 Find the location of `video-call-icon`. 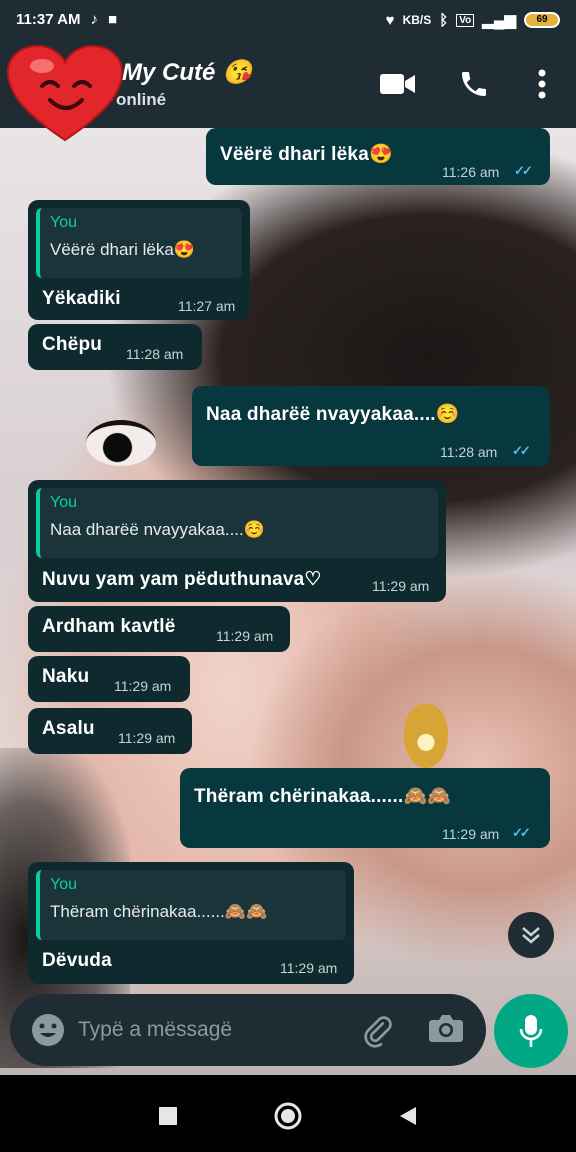

video-call-icon is located at coordinates (397, 84).